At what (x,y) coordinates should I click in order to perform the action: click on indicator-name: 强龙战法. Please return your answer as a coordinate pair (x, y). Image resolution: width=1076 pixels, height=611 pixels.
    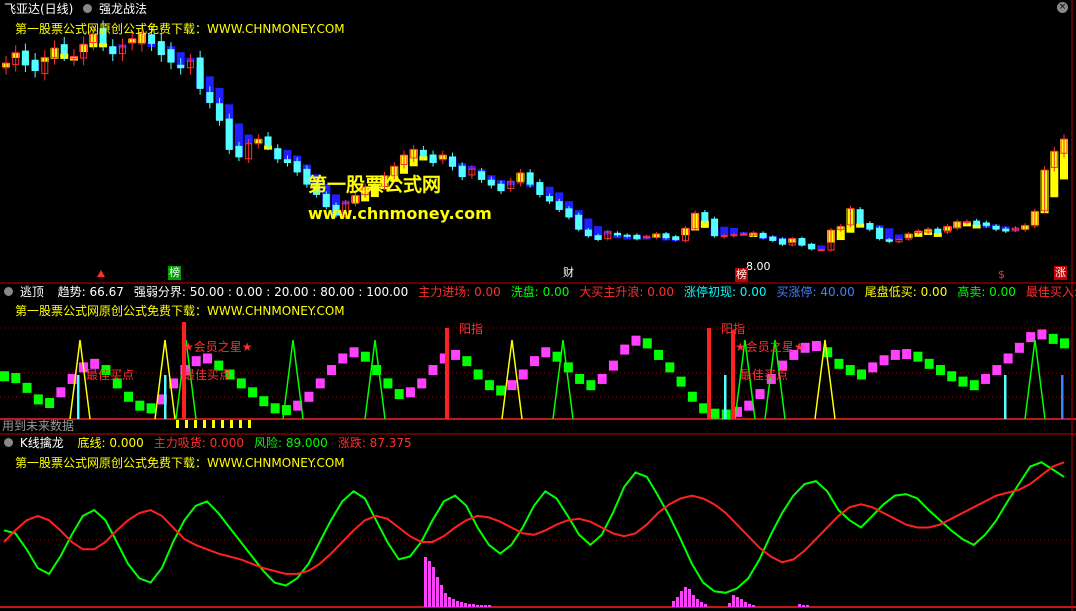
    Looking at the image, I should click on (123, 9).